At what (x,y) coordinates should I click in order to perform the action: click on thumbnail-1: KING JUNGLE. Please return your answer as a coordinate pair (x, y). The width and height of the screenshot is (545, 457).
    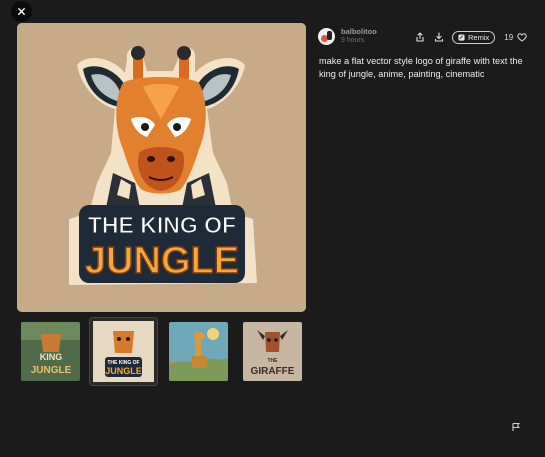
    Looking at the image, I should click on (50, 351).